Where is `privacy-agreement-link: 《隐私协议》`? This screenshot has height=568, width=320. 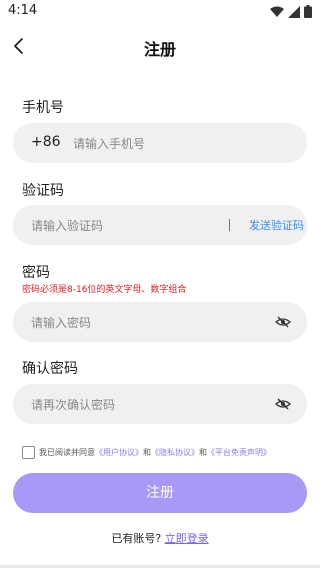
privacy-agreement-link: 《隐私协议》 is located at coordinates (175, 452).